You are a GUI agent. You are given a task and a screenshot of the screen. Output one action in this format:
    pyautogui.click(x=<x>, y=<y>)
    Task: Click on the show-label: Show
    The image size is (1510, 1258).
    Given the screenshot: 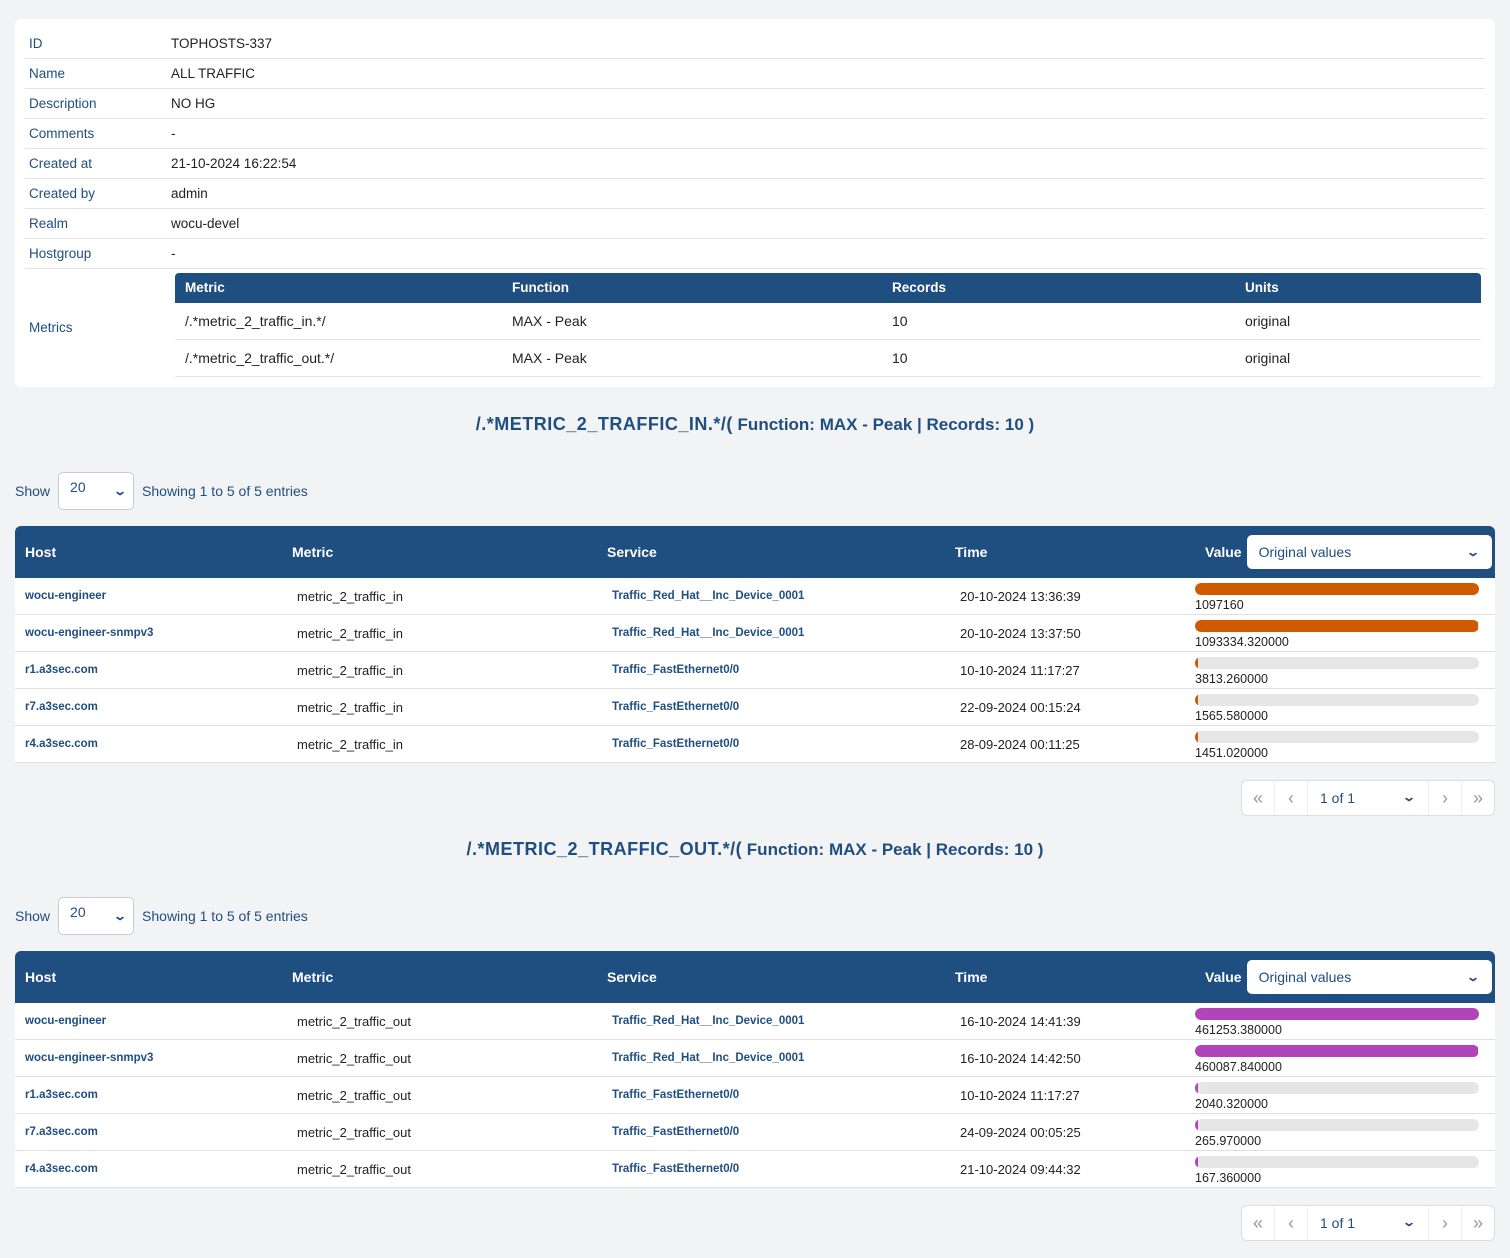 What is the action you would take?
    pyautogui.click(x=33, y=491)
    